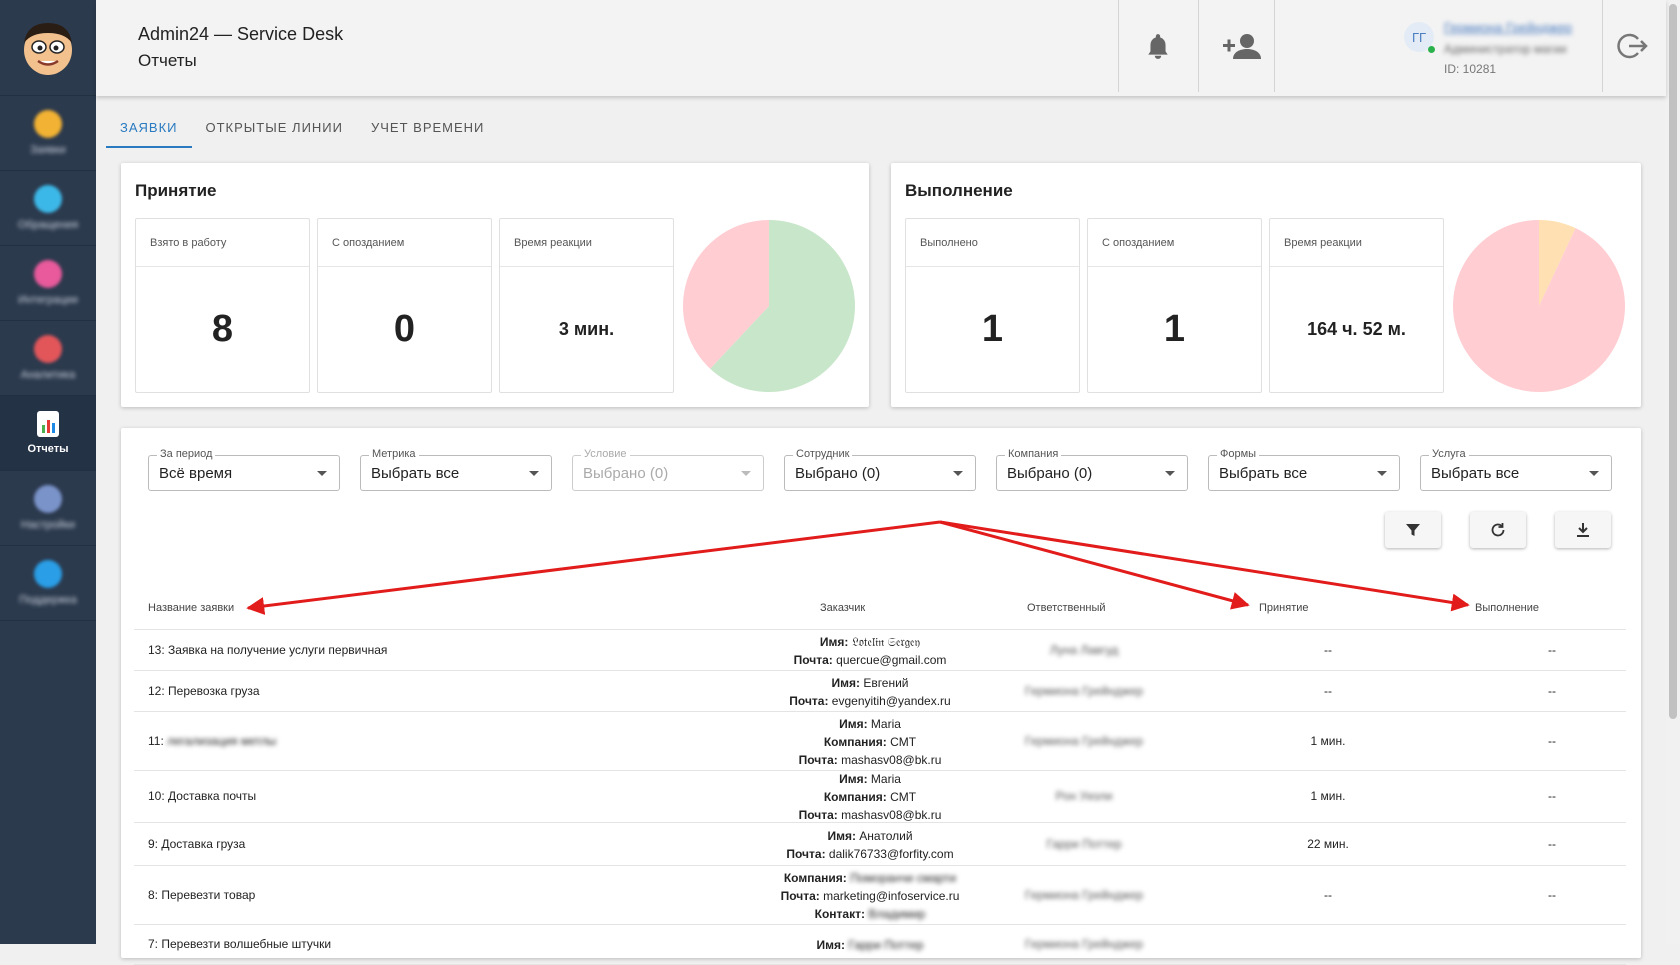 This screenshot has width=1680, height=965. Describe the element at coordinates (959, 190) in the screenshot. I see `complete-card-title: Выполнение` at that location.